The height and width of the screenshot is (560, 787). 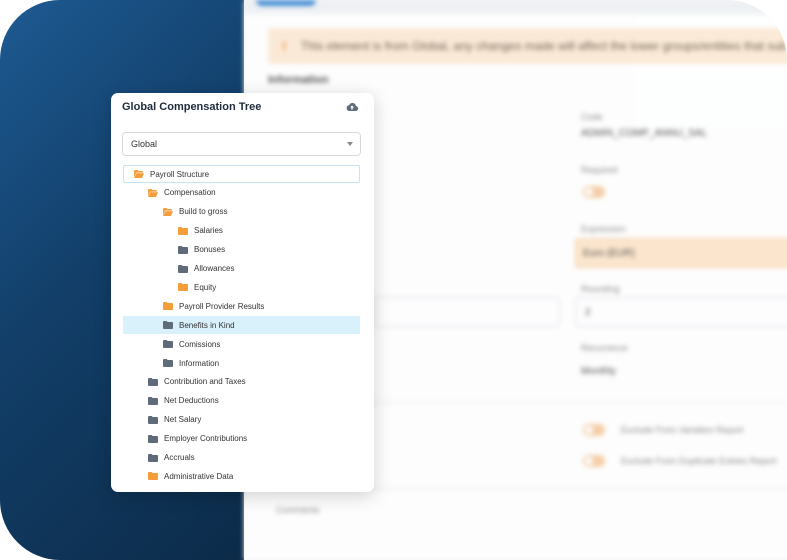 I want to click on tree-title: Global Compensation Tree, so click(x=192, y=107).